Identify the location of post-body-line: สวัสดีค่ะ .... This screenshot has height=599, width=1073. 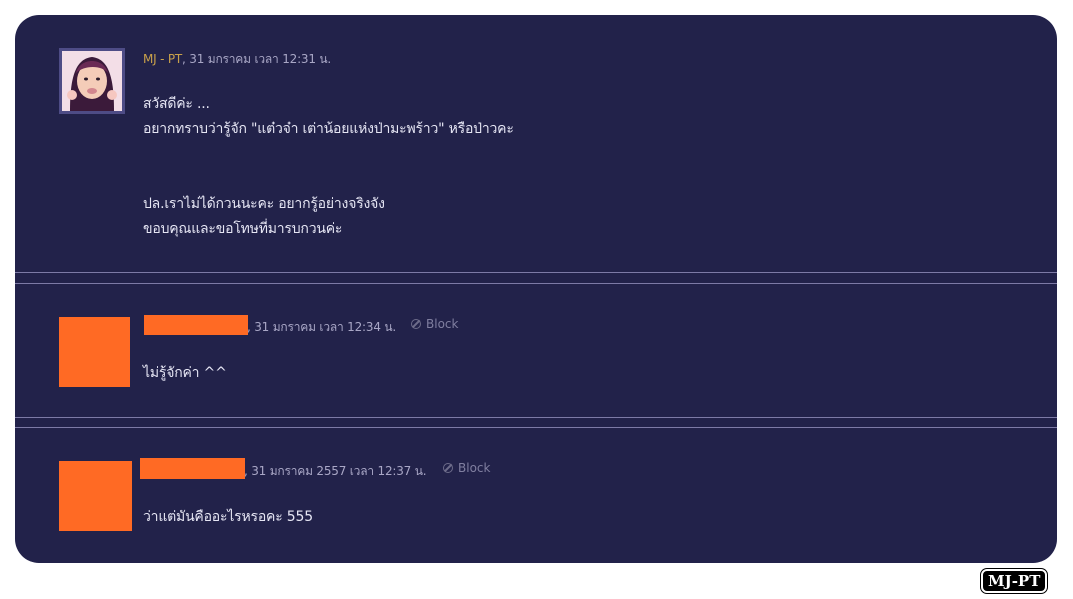
(176, 104).